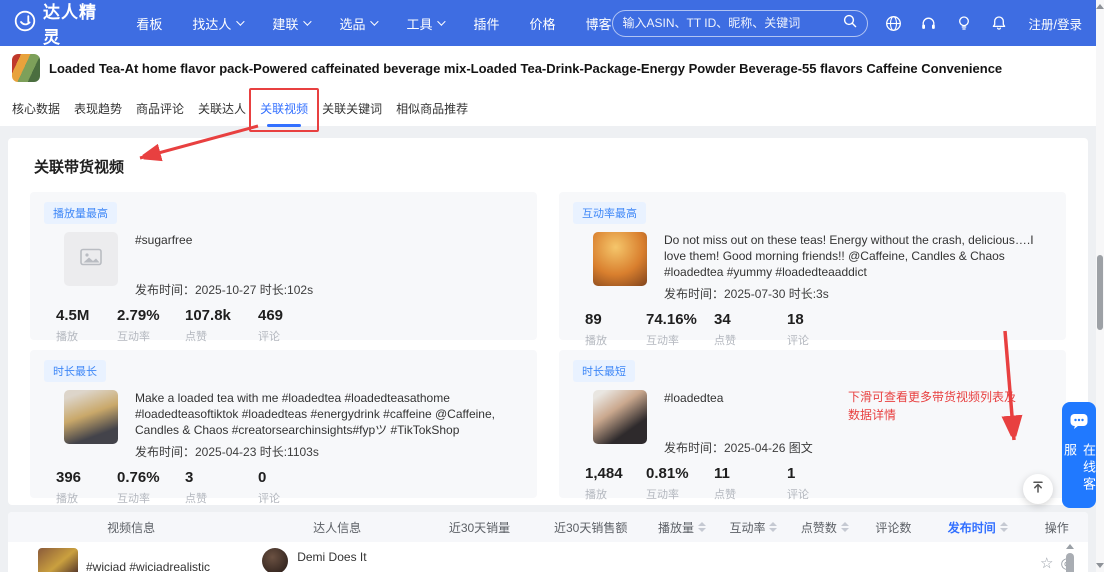 This screenshot has height=572, width=1104. I want to click on stat-comments: 0 评论, so click(269, 486).